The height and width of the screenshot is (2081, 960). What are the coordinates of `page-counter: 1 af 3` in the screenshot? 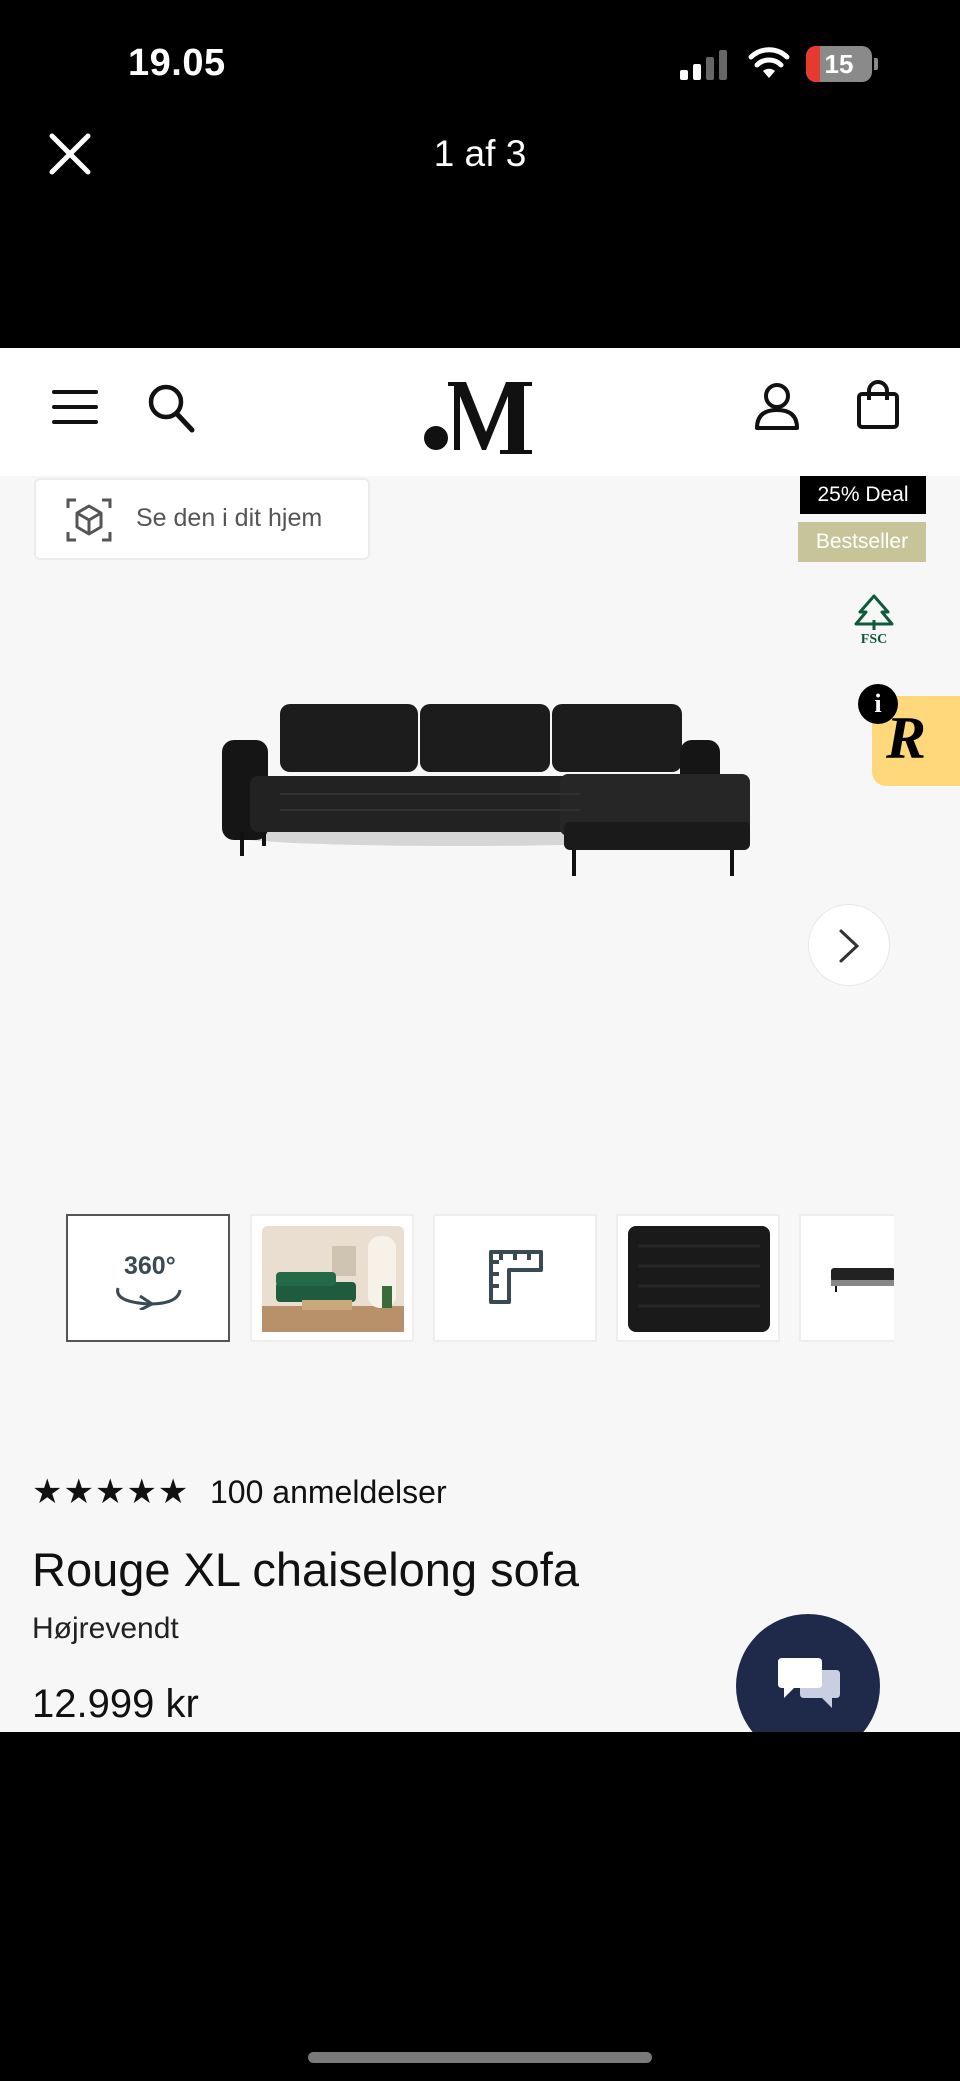 It's located at (480, 153).